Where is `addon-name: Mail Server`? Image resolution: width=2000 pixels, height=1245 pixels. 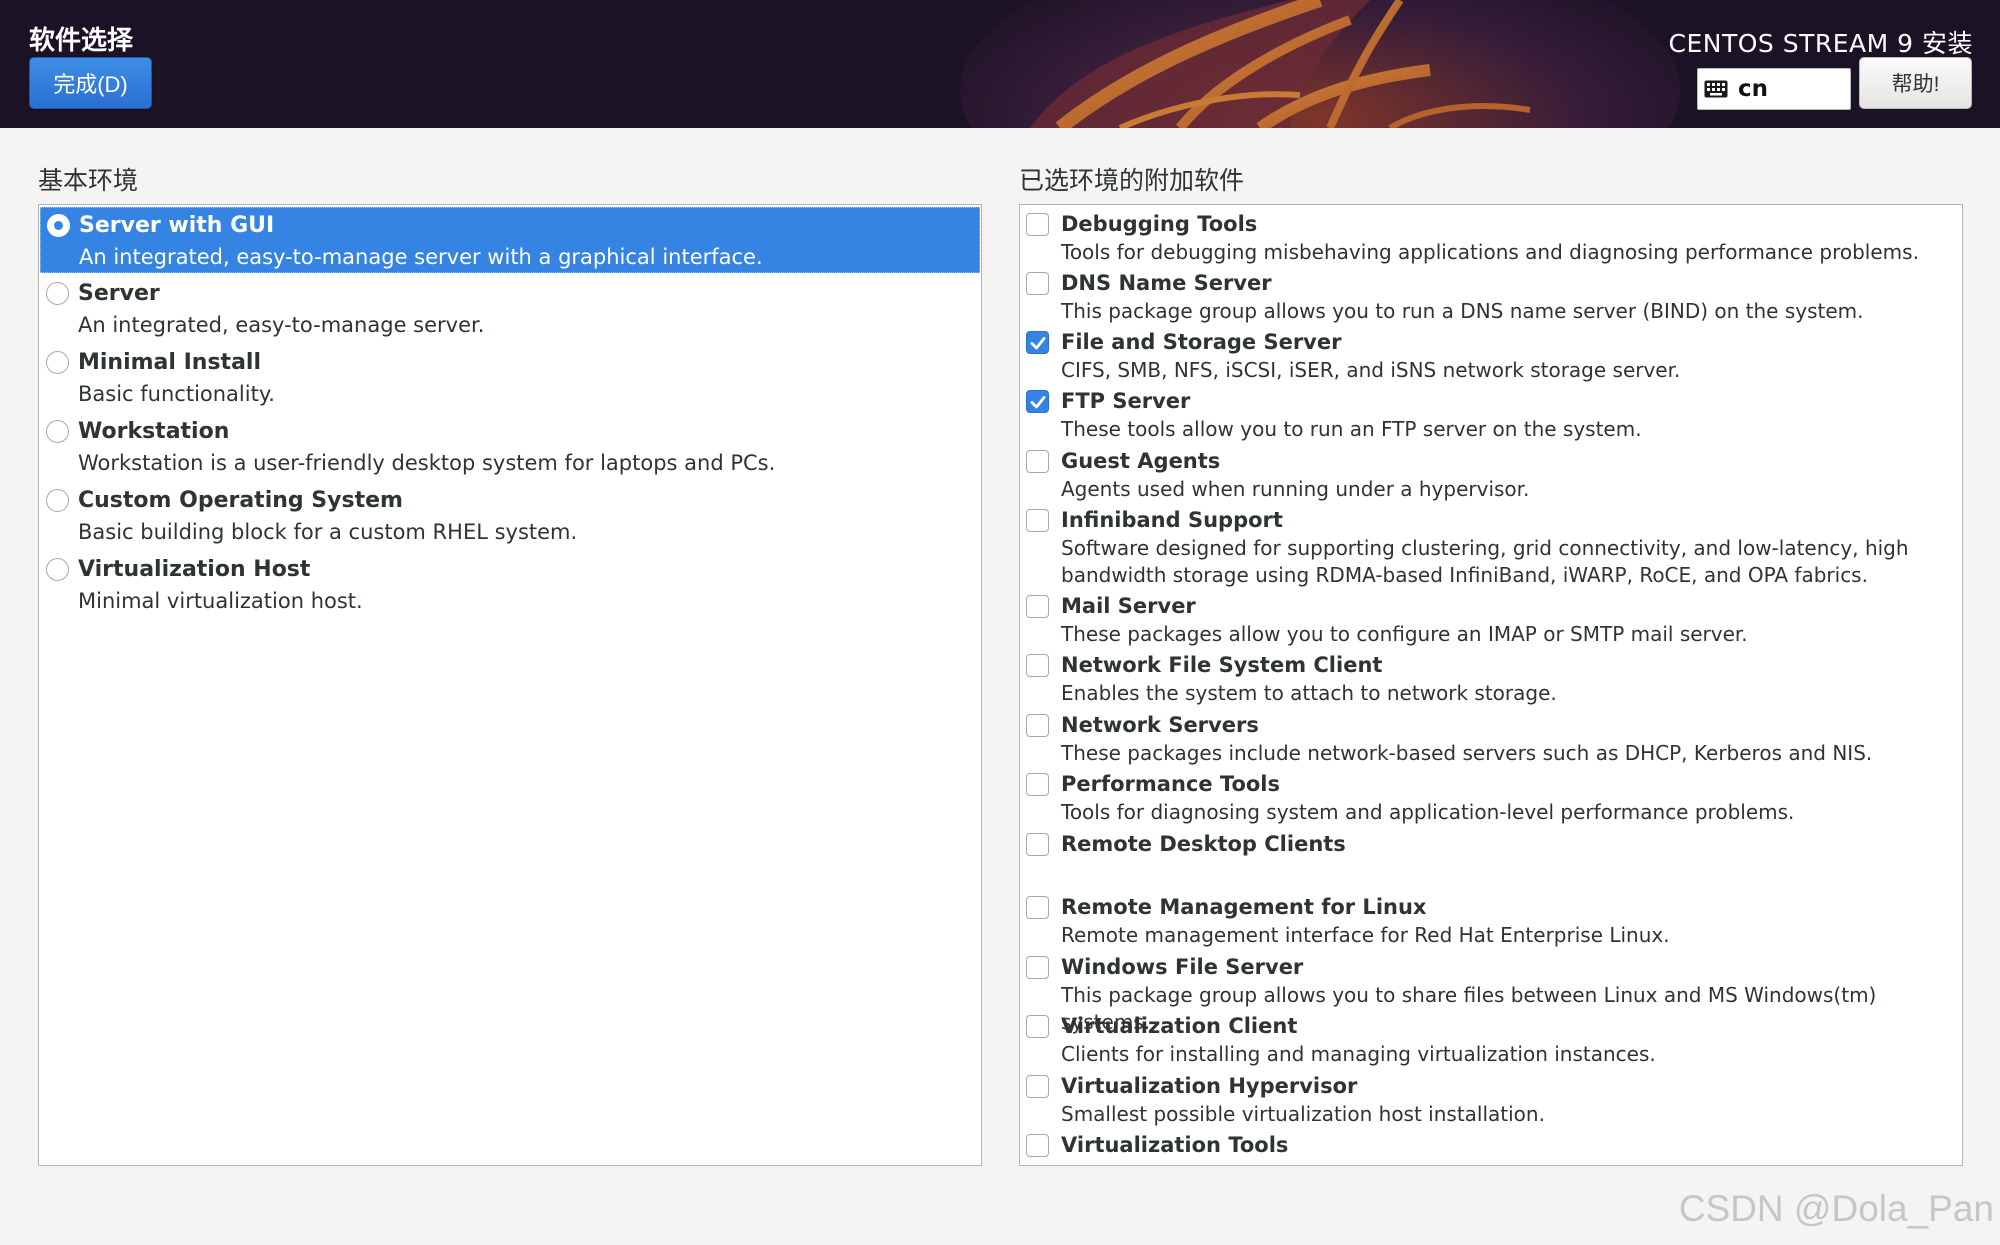
addon-name: Mail Server is located at coordinates (1128, 606).